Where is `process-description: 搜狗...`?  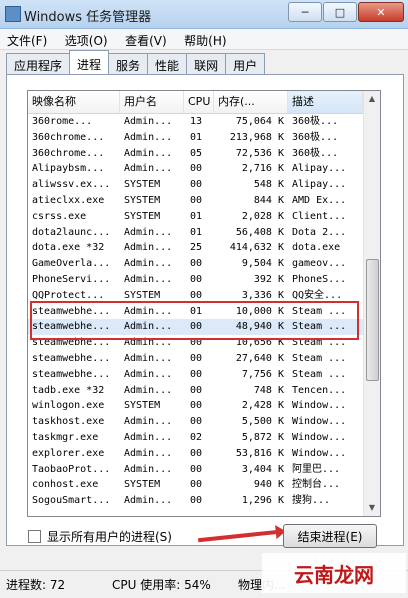 process-description: 搜狗... is located at coordinates (311, 501).